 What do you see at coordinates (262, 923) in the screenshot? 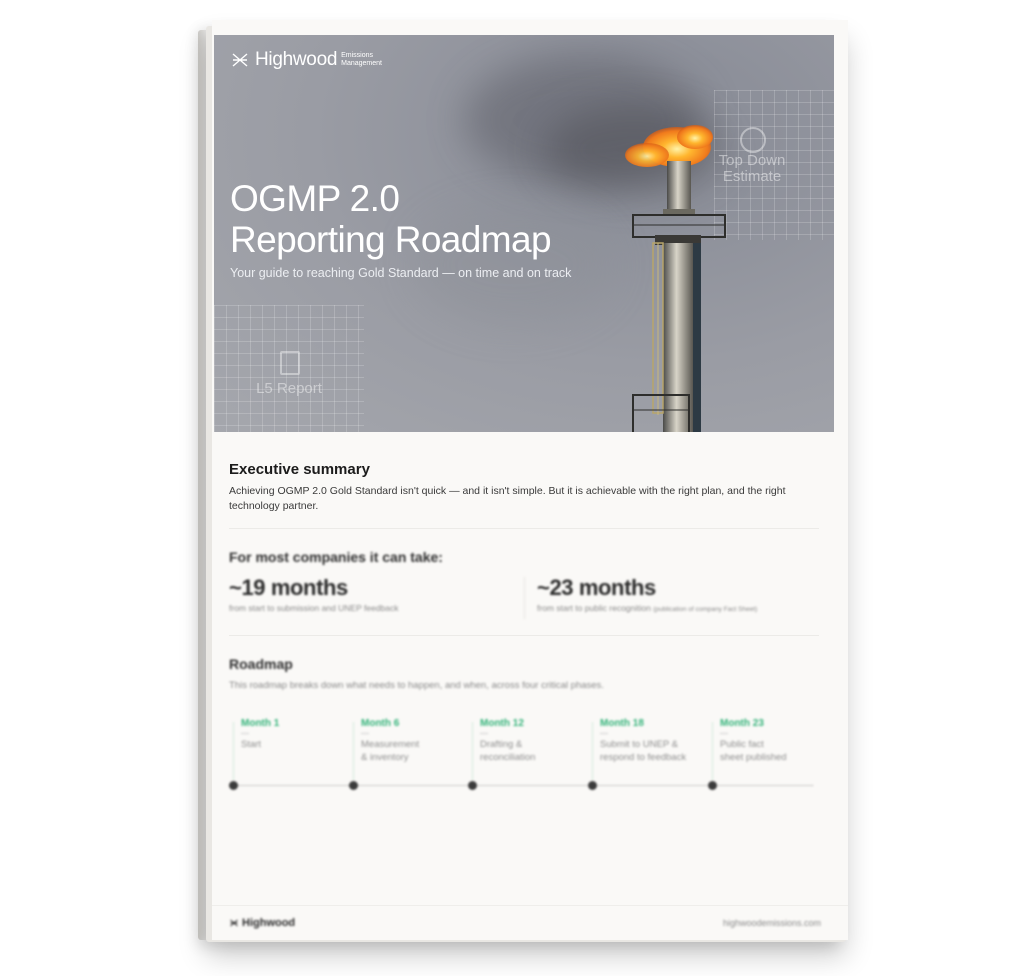
I see `footer-logo: Highwood` at bounding box center [262, 923].